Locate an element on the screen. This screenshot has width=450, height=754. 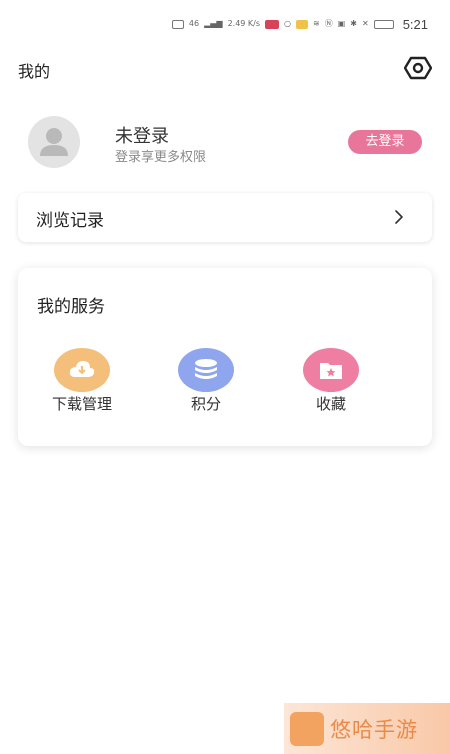
download-manager-label: 下载管理 is located at coordinates (81, 404).